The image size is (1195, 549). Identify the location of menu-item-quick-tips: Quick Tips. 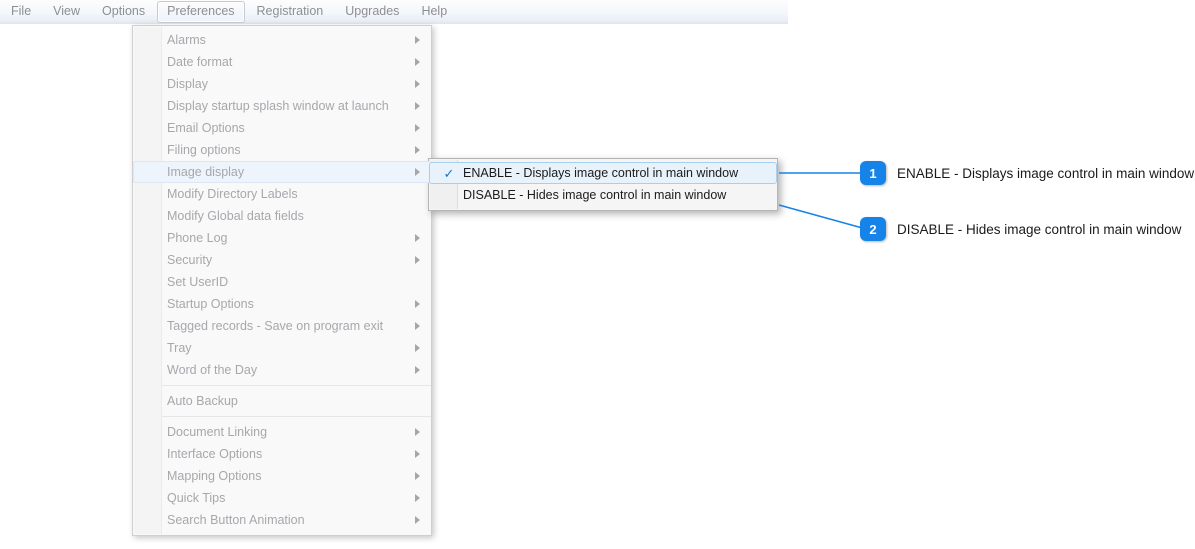
(282, 498).